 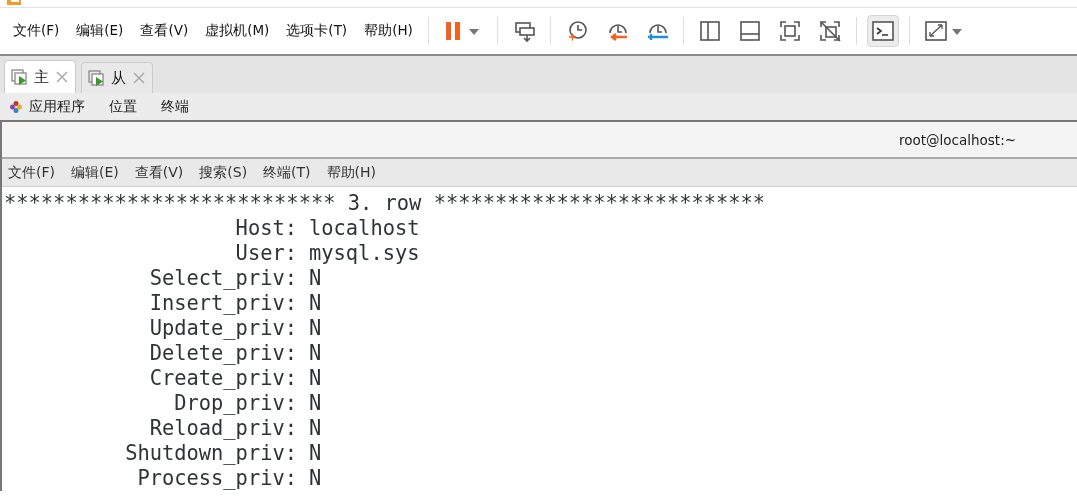 I want to click on toolbar-button, so click(x=882, y=31).